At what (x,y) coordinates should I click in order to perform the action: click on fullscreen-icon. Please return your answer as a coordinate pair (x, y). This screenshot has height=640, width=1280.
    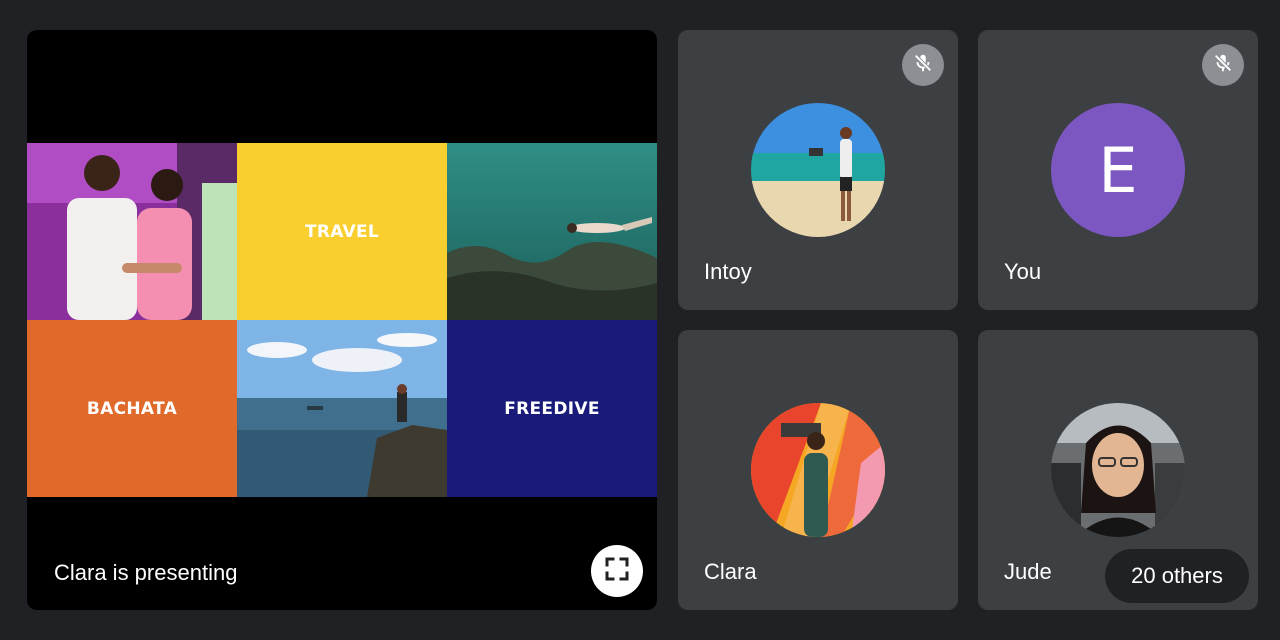
    Looking at the image, I should click on (617, 571).